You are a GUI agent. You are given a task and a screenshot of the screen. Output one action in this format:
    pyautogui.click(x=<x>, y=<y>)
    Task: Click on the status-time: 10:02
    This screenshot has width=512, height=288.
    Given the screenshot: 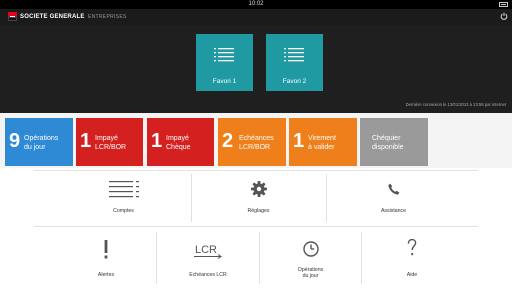 What is the action you would take?
    pyautogui.click(x=256, y=4)
    